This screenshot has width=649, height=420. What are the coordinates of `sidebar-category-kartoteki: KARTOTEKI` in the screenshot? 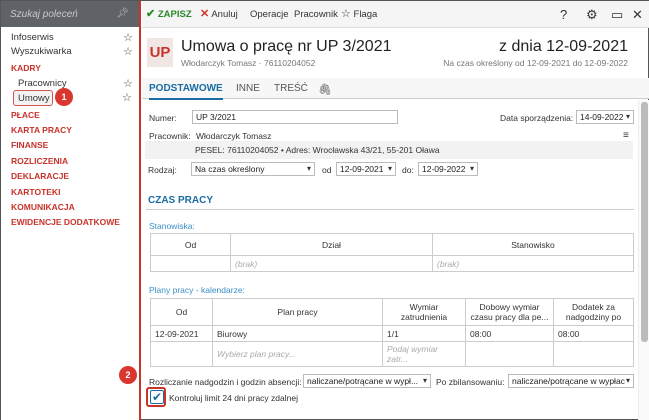 It's located at (35, 192).